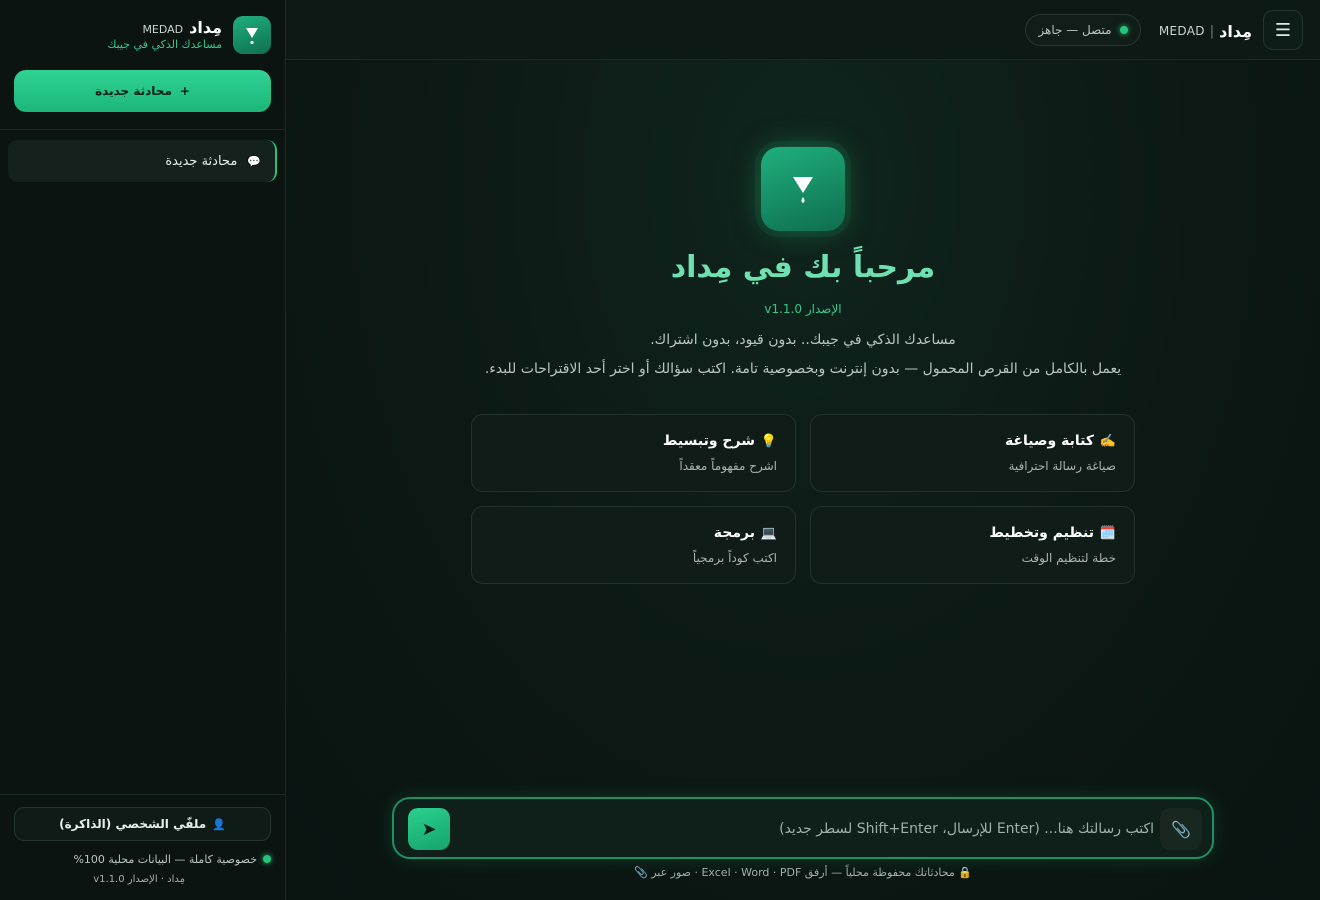 The height and width of the screenshot is (900, 1320). Describe the element at coordinates (769, 441) in the screenshot. I see `lightbulb-icon: 💡` at that location.